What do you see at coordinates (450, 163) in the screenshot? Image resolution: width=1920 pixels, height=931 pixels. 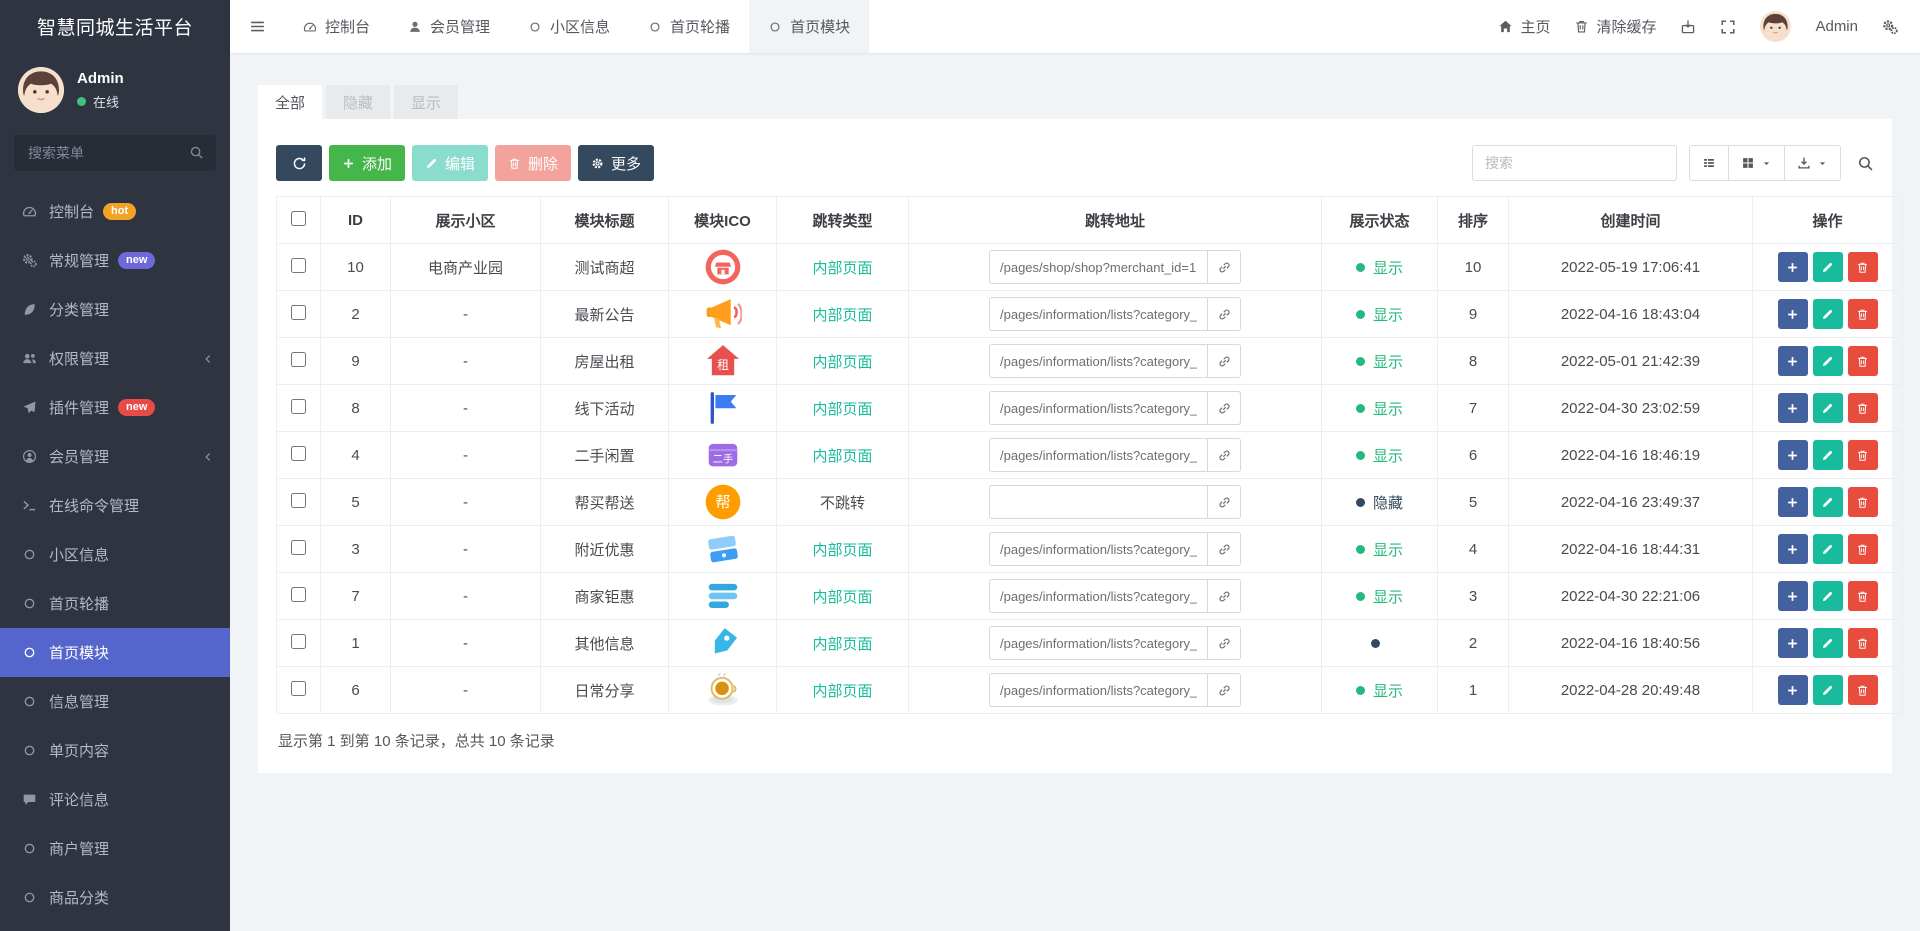 I see `edit-button: 编辑` at bounding box center [450, 163].